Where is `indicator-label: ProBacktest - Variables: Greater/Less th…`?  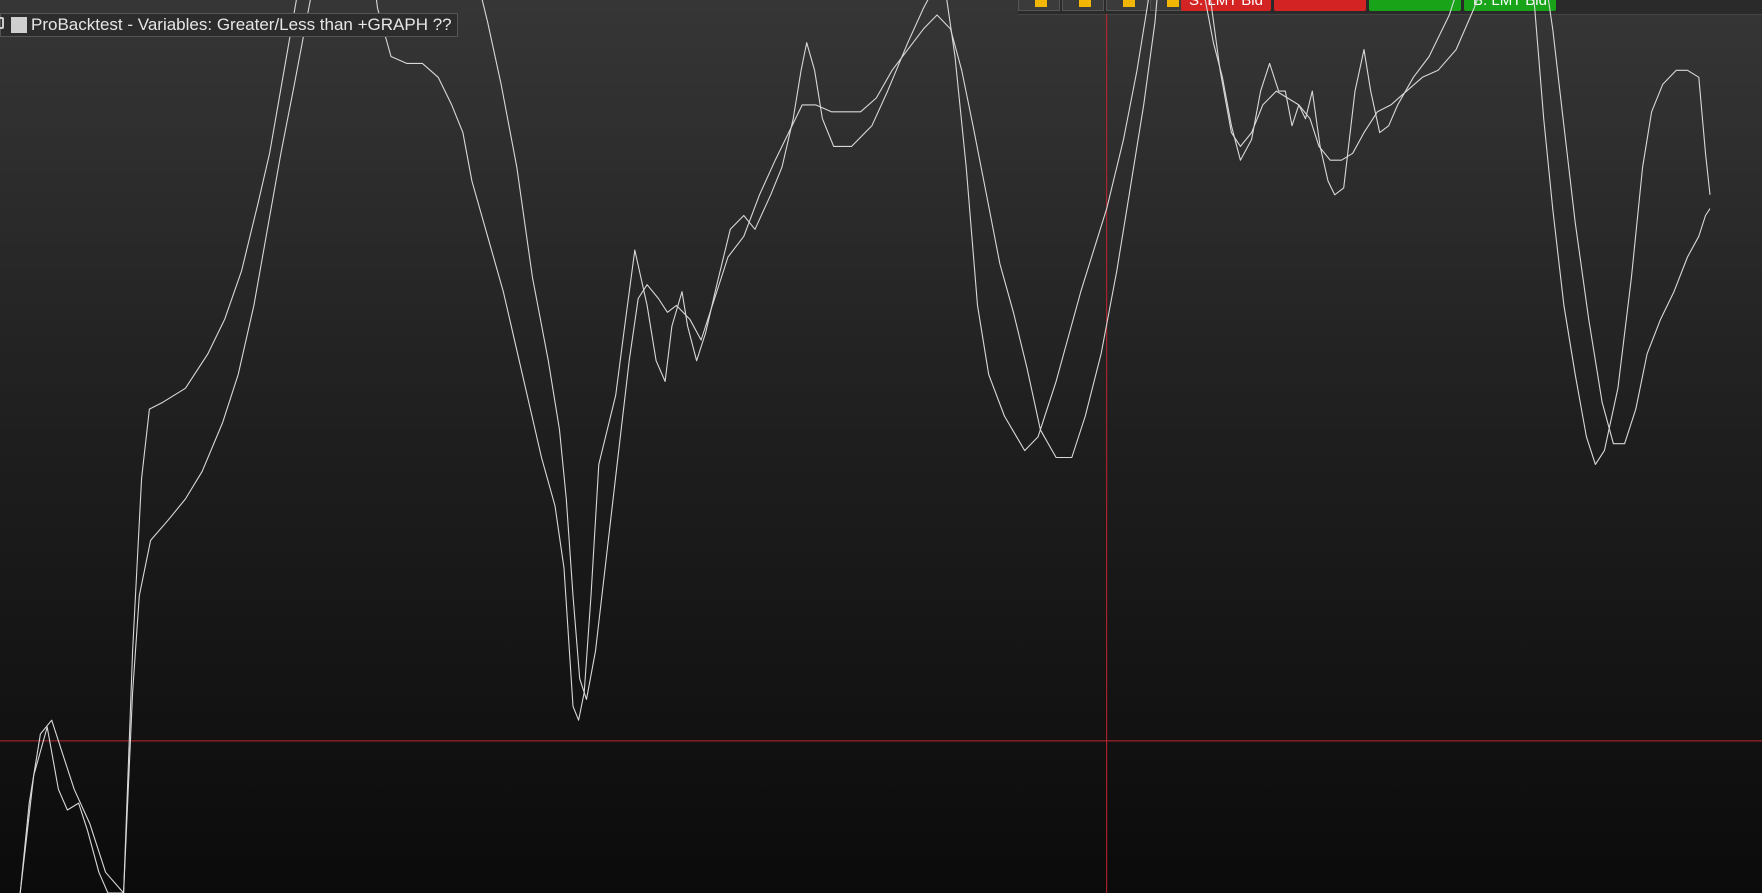
indicator-label: ProBacktest - Variables: Greater/Less th… is located at coordinates (229, 25).